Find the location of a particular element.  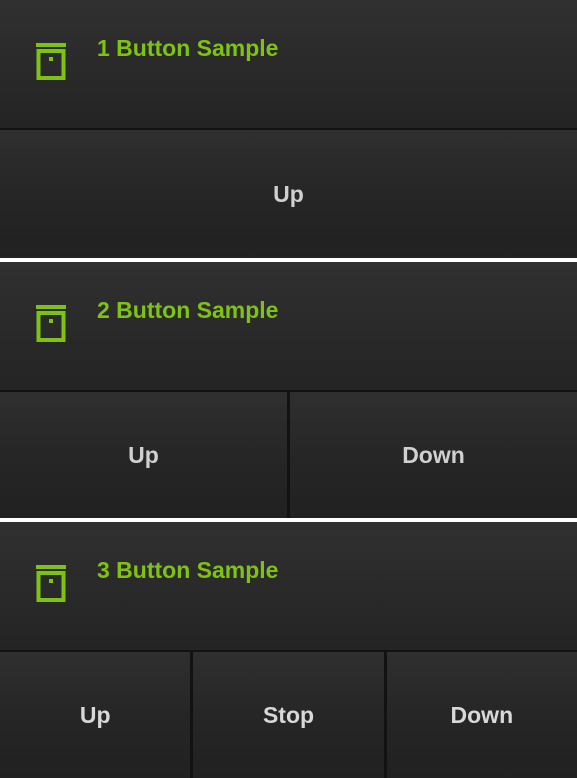

stop-button: Stop is located at coordinates (287, 715).